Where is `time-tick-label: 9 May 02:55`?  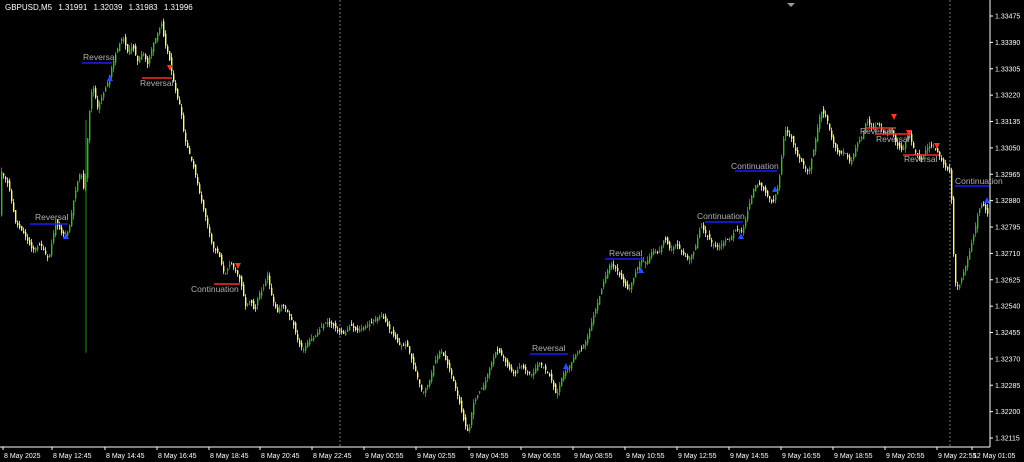 time-tick-label: 9 May 02:55 is located at coordinates (436, 456).